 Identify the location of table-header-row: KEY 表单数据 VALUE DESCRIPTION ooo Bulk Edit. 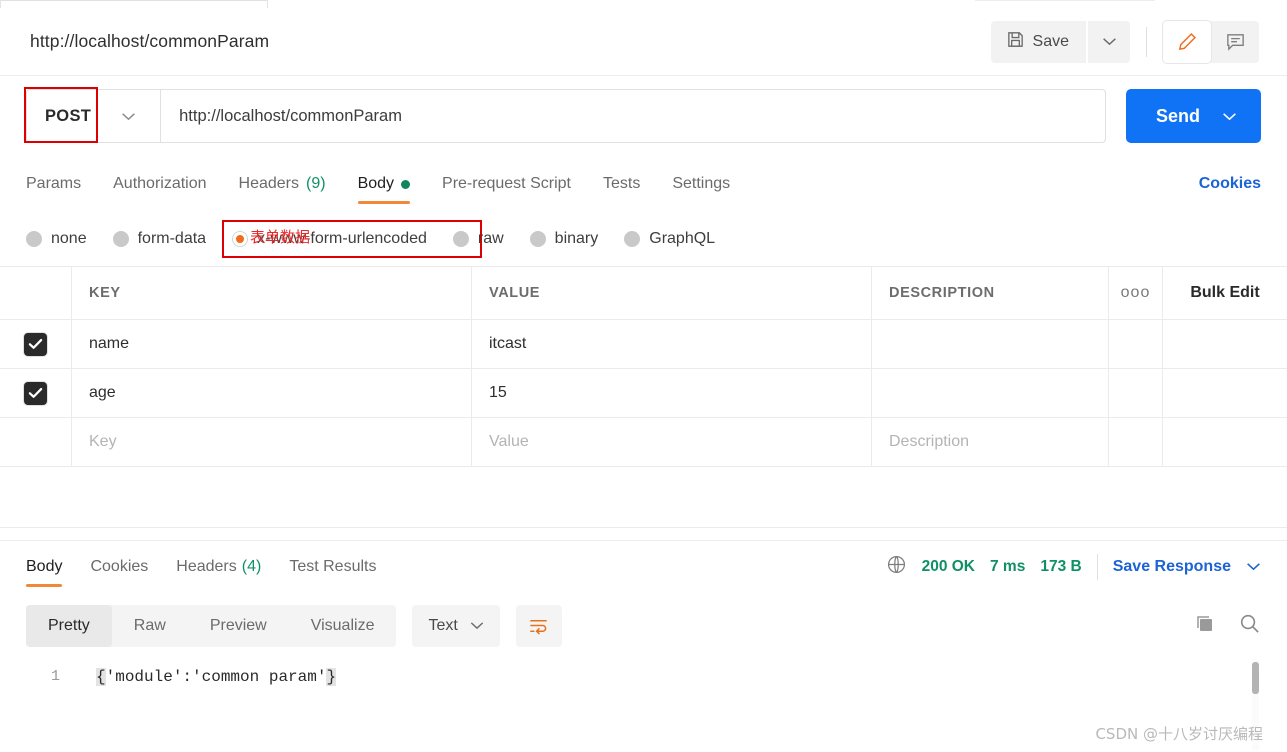
(643, 274).